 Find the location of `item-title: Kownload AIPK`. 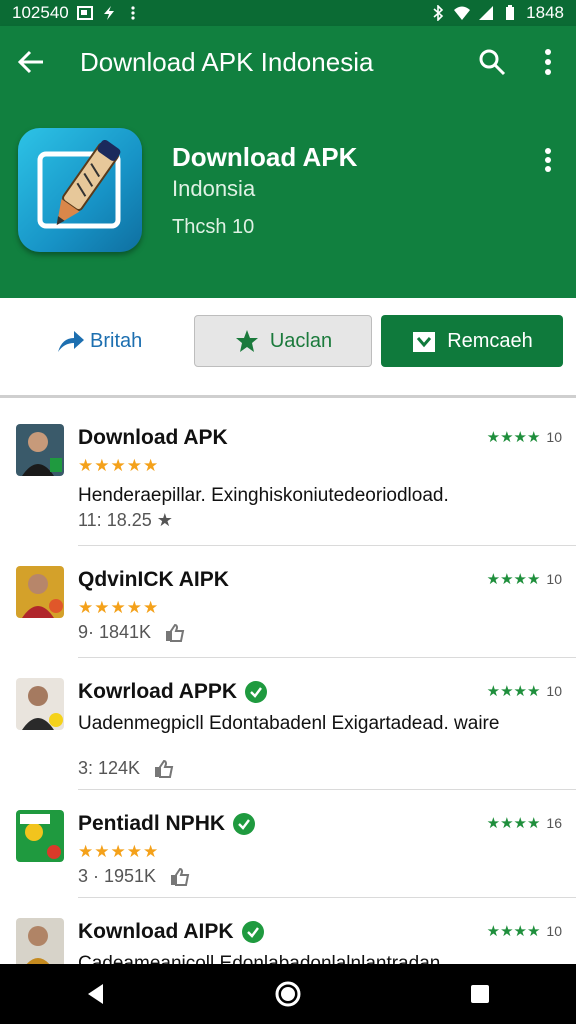

item-title: Kownload AIPK is located at coordinates (171, 932).